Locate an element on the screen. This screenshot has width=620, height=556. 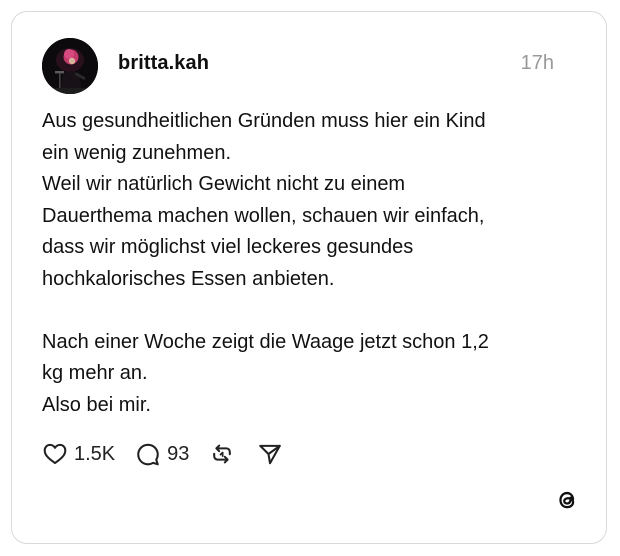
avatar is located at coordinates (70, 66).